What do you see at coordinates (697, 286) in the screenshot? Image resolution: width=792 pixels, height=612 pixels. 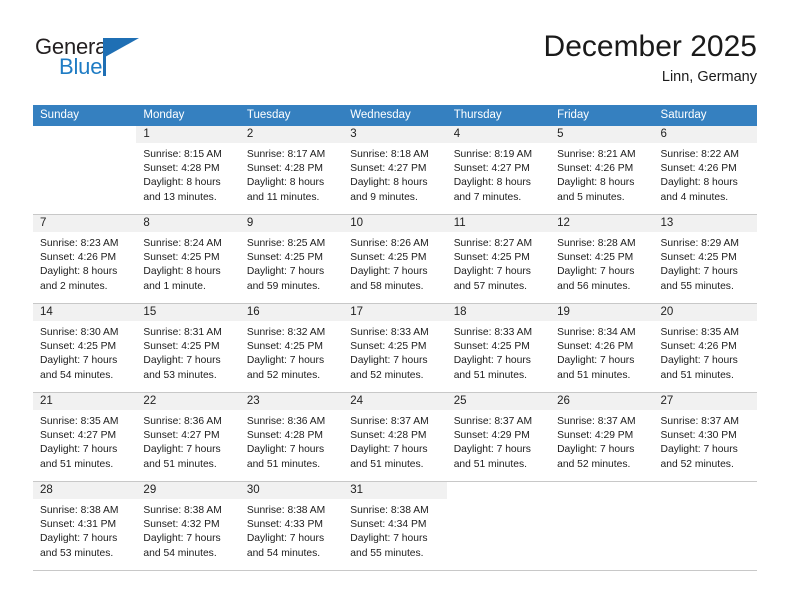 I see `day-detail-line: and 55 minutes.` at bounding box center [697, 286].